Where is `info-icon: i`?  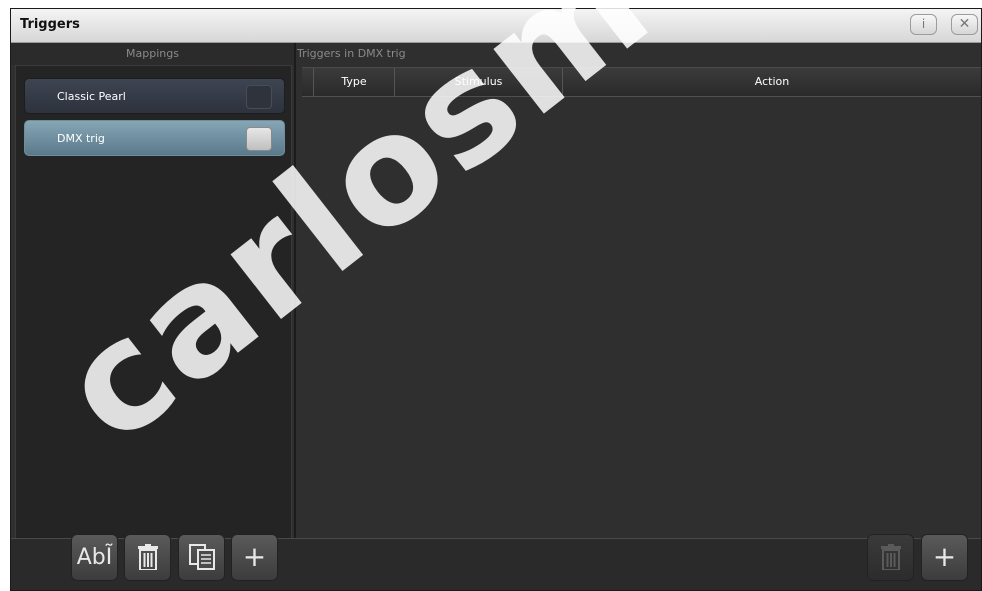
info-icon: i is located at coordinates (923, 24).